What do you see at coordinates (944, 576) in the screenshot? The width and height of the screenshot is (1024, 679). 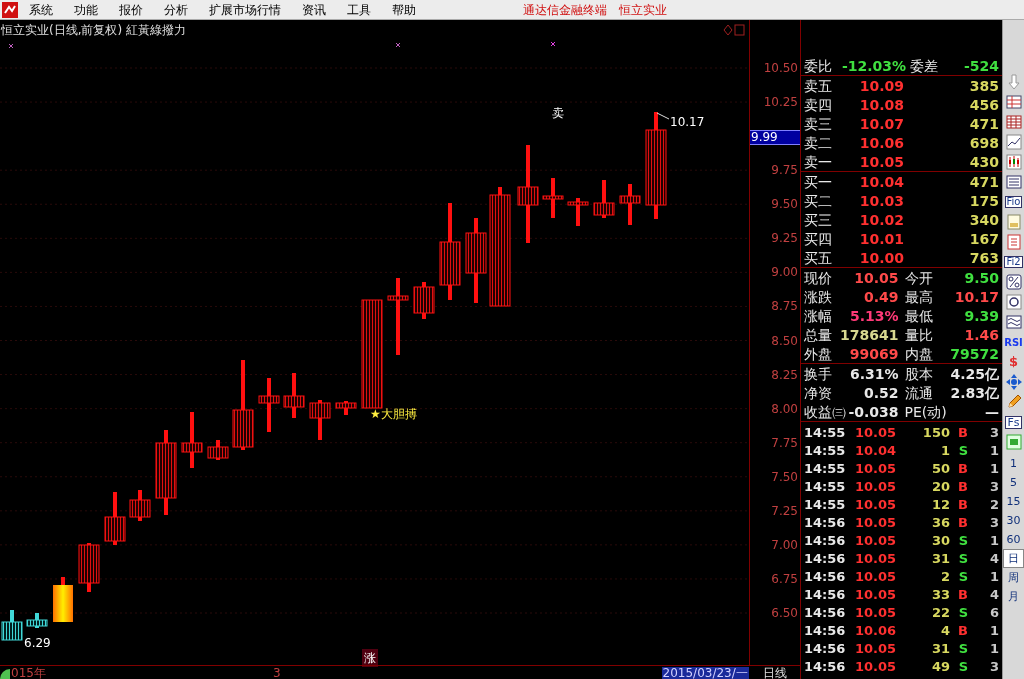 I see `trade-volume: 2` at bounding box center [944, 576].